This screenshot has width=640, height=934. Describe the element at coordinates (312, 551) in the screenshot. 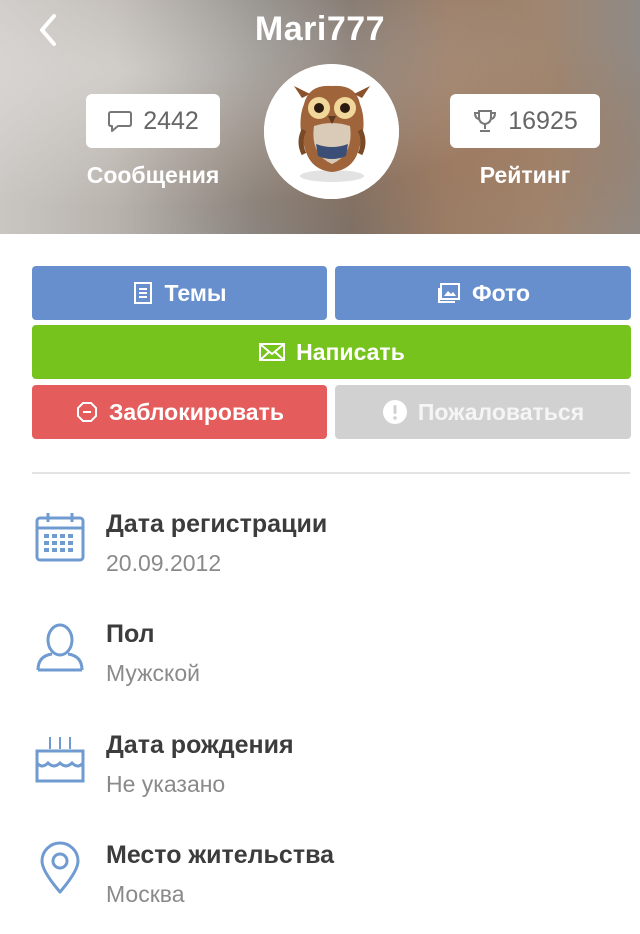

I see `info-registration-date: Дата регистрации 20.09.2012` at that location.